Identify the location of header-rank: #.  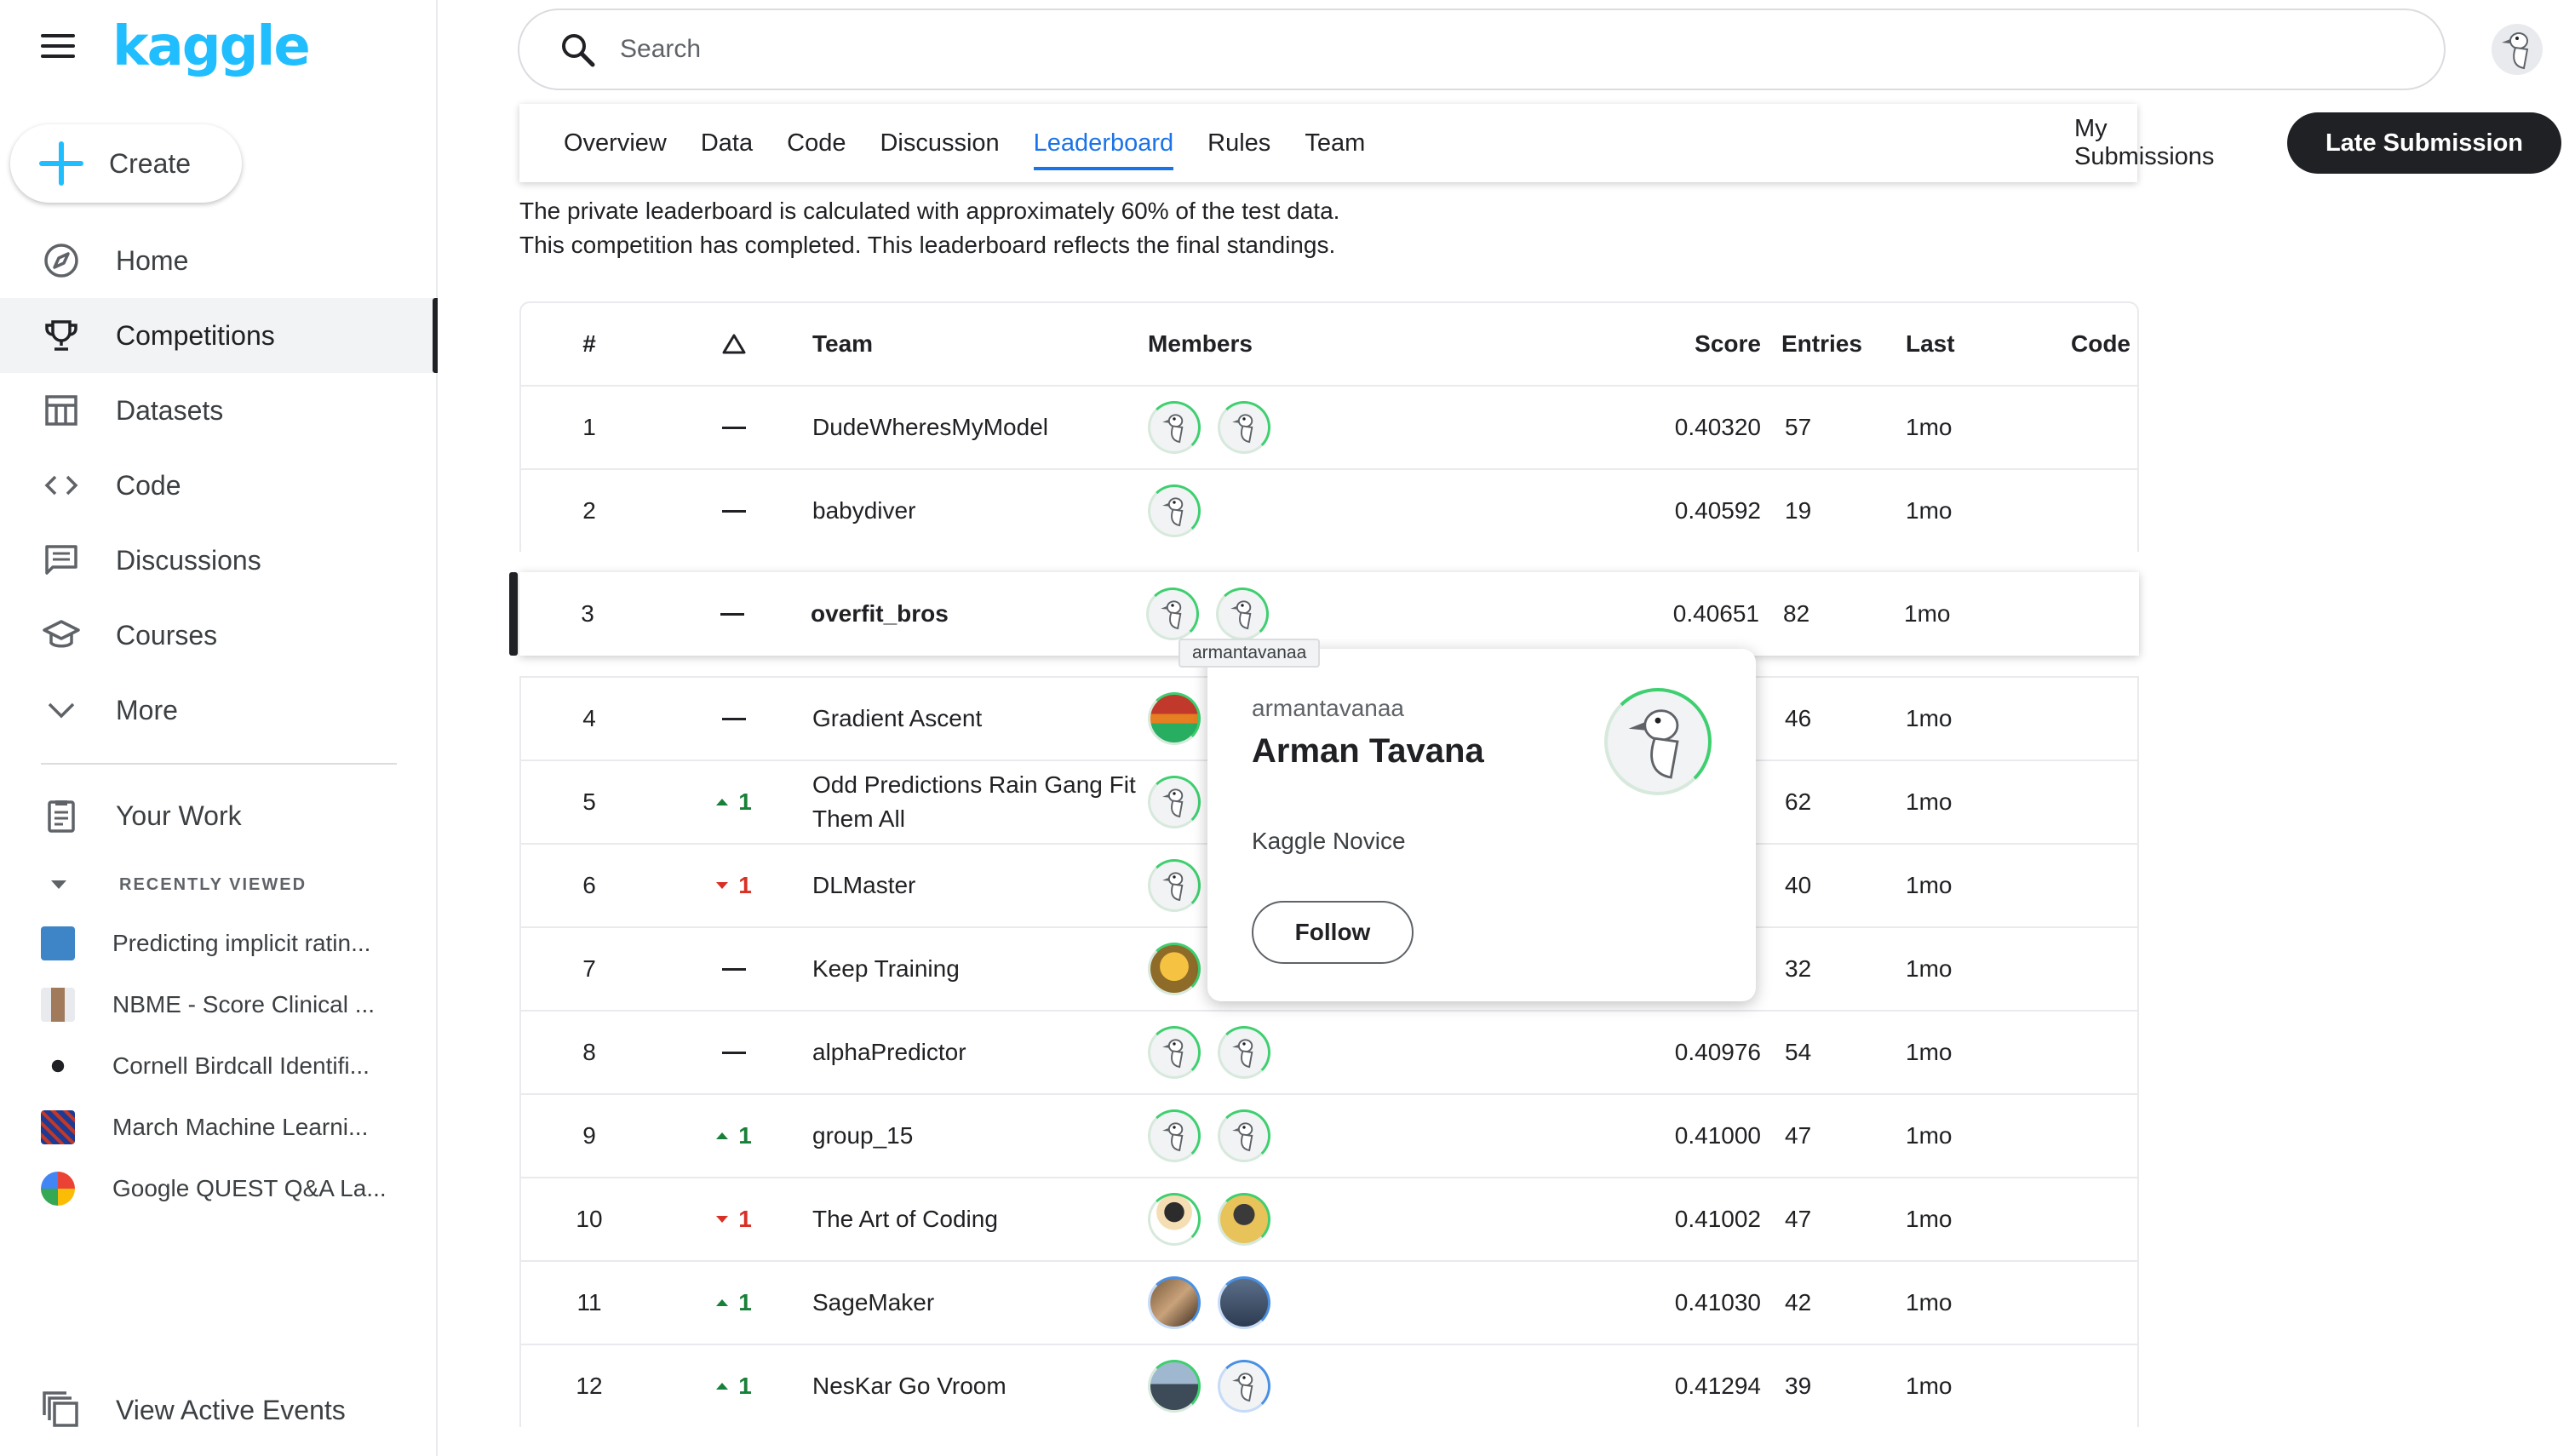
(589, 344).